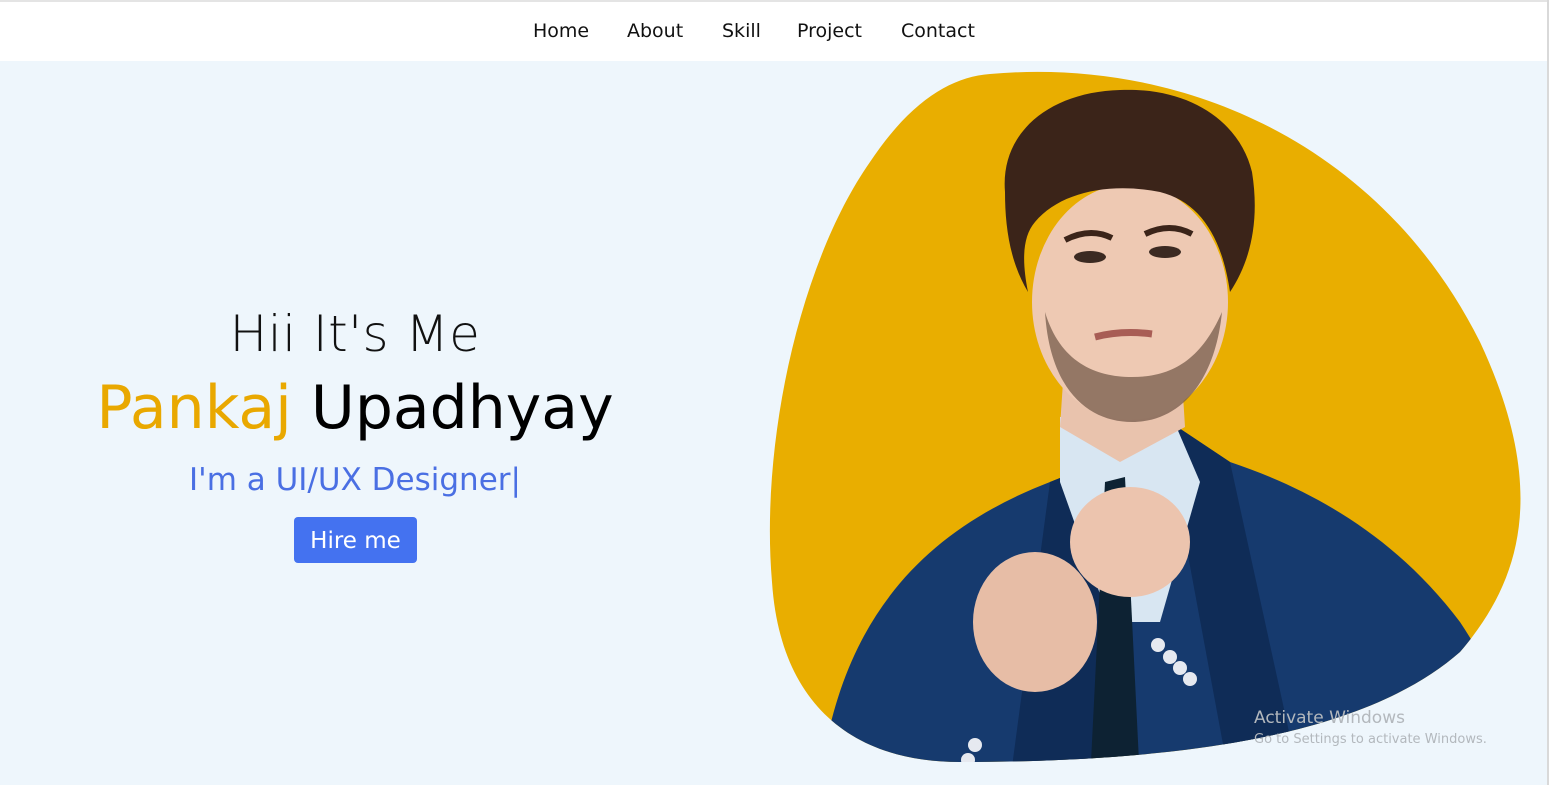 The image size is (1549, 785). Describe the element at coordinates (1370, 739) in the screenshot. I see `watermark-subtitle: Go to Settings to activate Windows.` at that location.